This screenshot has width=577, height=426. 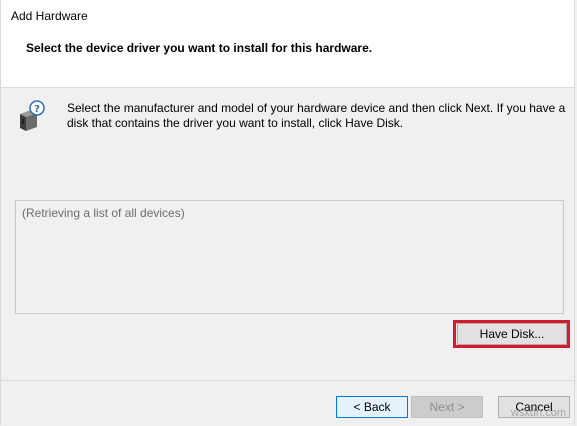 What do you see at coordinates (447, 407) in the screenshot?
I see `next-button: Next >` at bounding box center [447, 407].